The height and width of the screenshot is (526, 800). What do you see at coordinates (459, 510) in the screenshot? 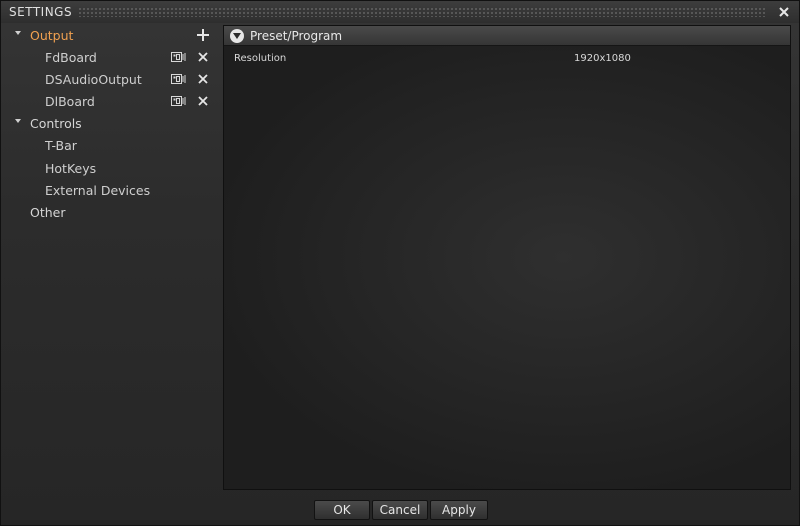
I see `apply-button: Apply` at bounding box center [459, 510].